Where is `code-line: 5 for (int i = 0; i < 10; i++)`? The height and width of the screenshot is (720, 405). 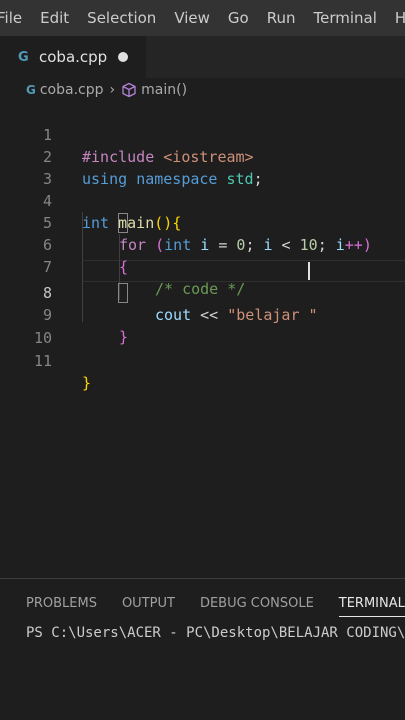
code-line: 5 for (int i = 0; i < 10; i++) is located at coordinates (202, 222).